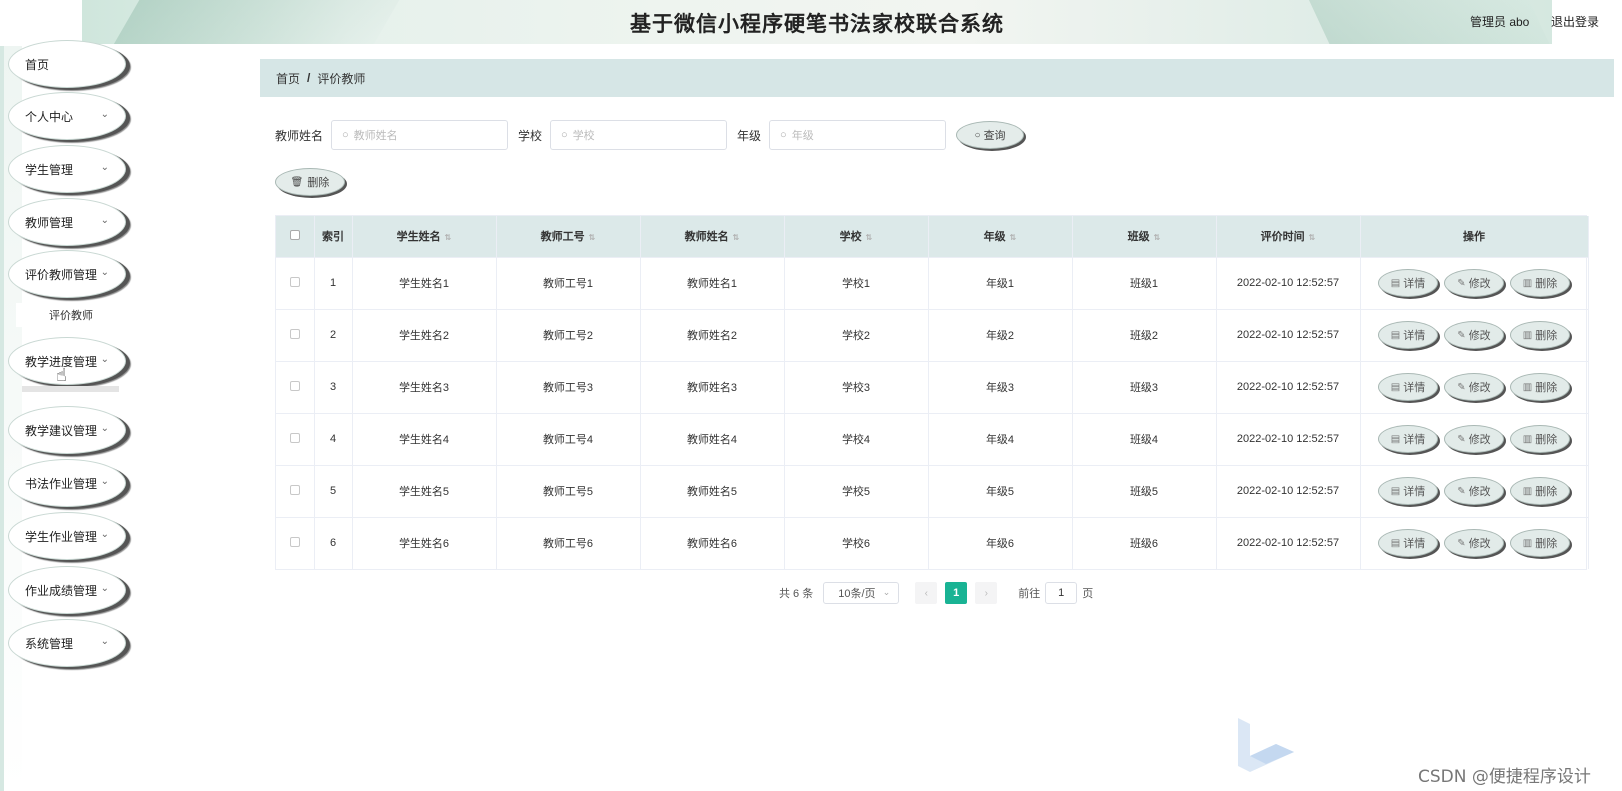 The image size is (1622, 791). I want to click on table-cell-teacher-name: 教师姓名5, so click(712, 490).